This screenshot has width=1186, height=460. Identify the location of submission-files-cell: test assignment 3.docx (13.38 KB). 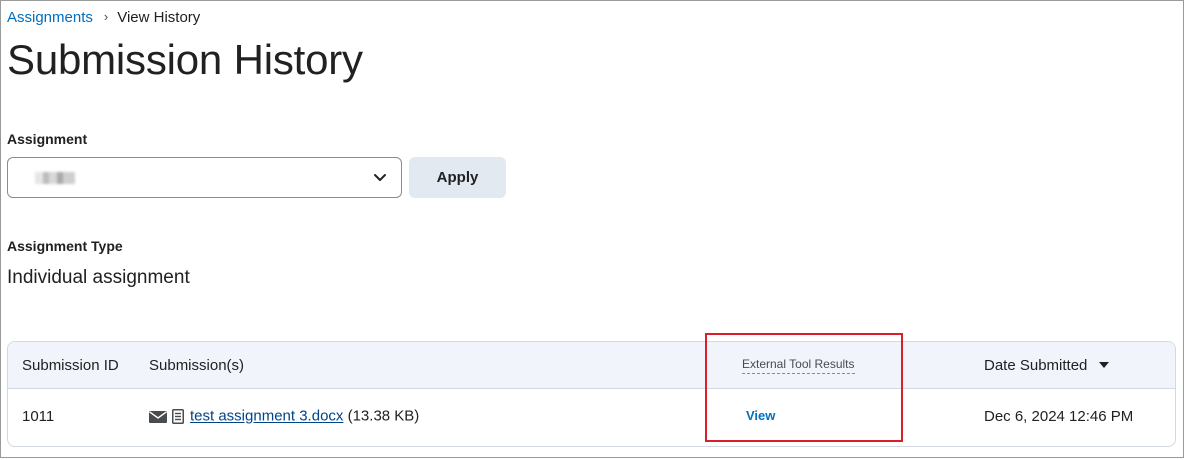
(284, 416).